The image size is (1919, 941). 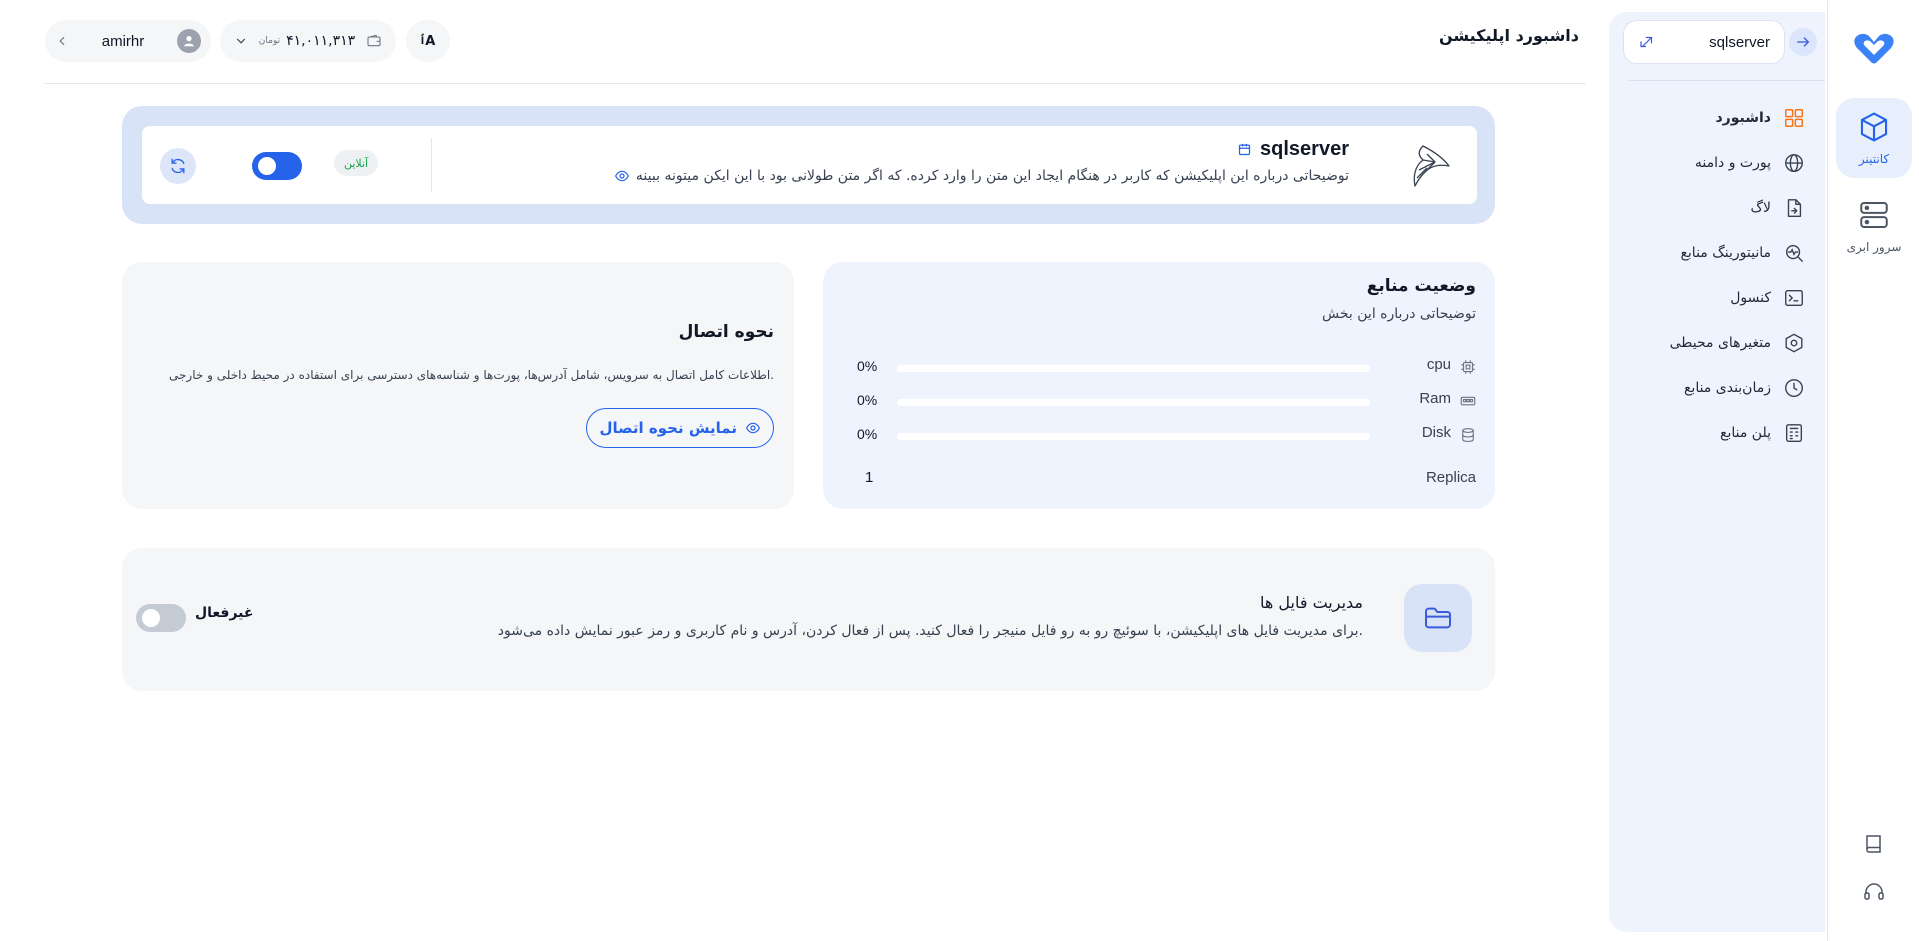 What do you see at coordinates (1311, 602) in the screenshot?
I see `file-manager-title: مدیریت فایل ها` at bounding box center [1311, 602].